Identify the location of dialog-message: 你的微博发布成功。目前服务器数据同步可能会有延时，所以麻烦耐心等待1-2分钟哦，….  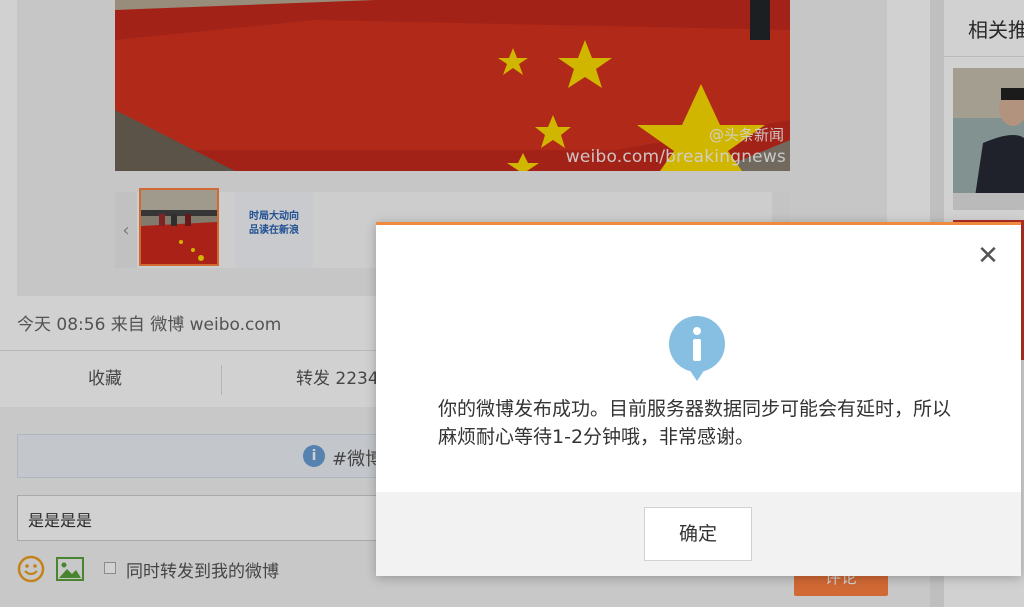
(695, 423).